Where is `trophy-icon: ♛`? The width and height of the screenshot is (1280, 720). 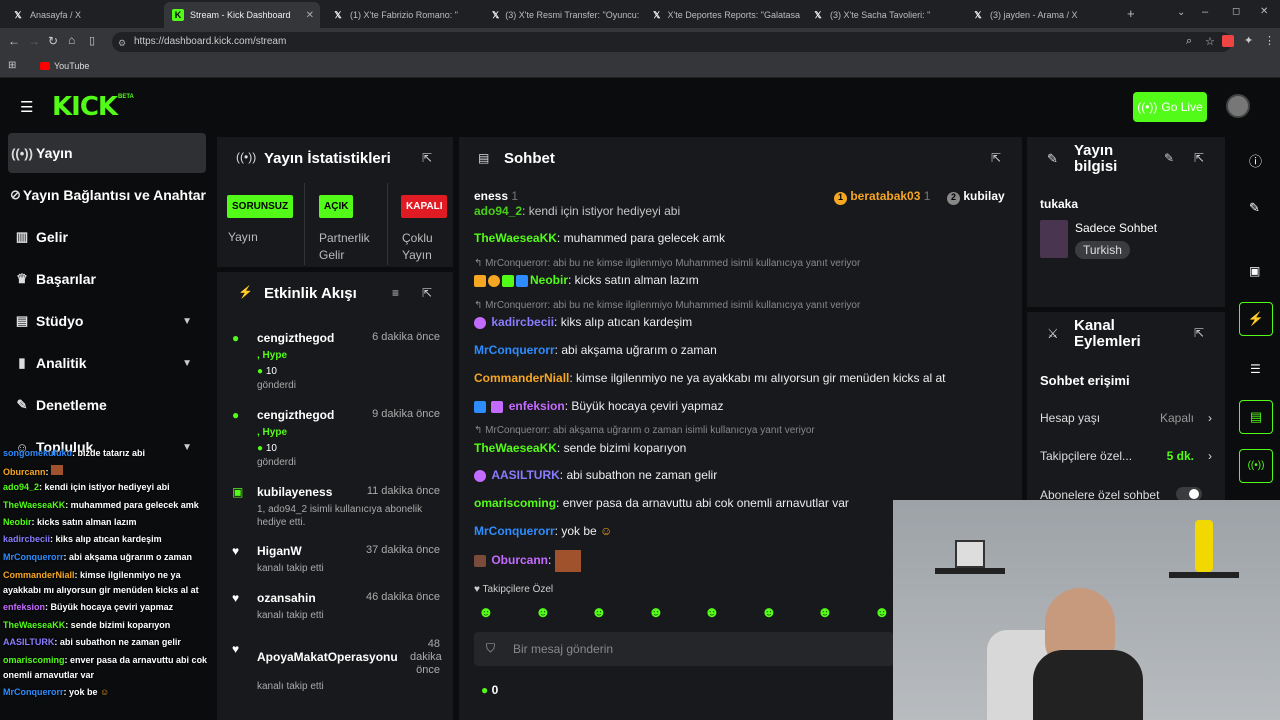 trophy-icon: ♛ is located at coordinates (22, 278).